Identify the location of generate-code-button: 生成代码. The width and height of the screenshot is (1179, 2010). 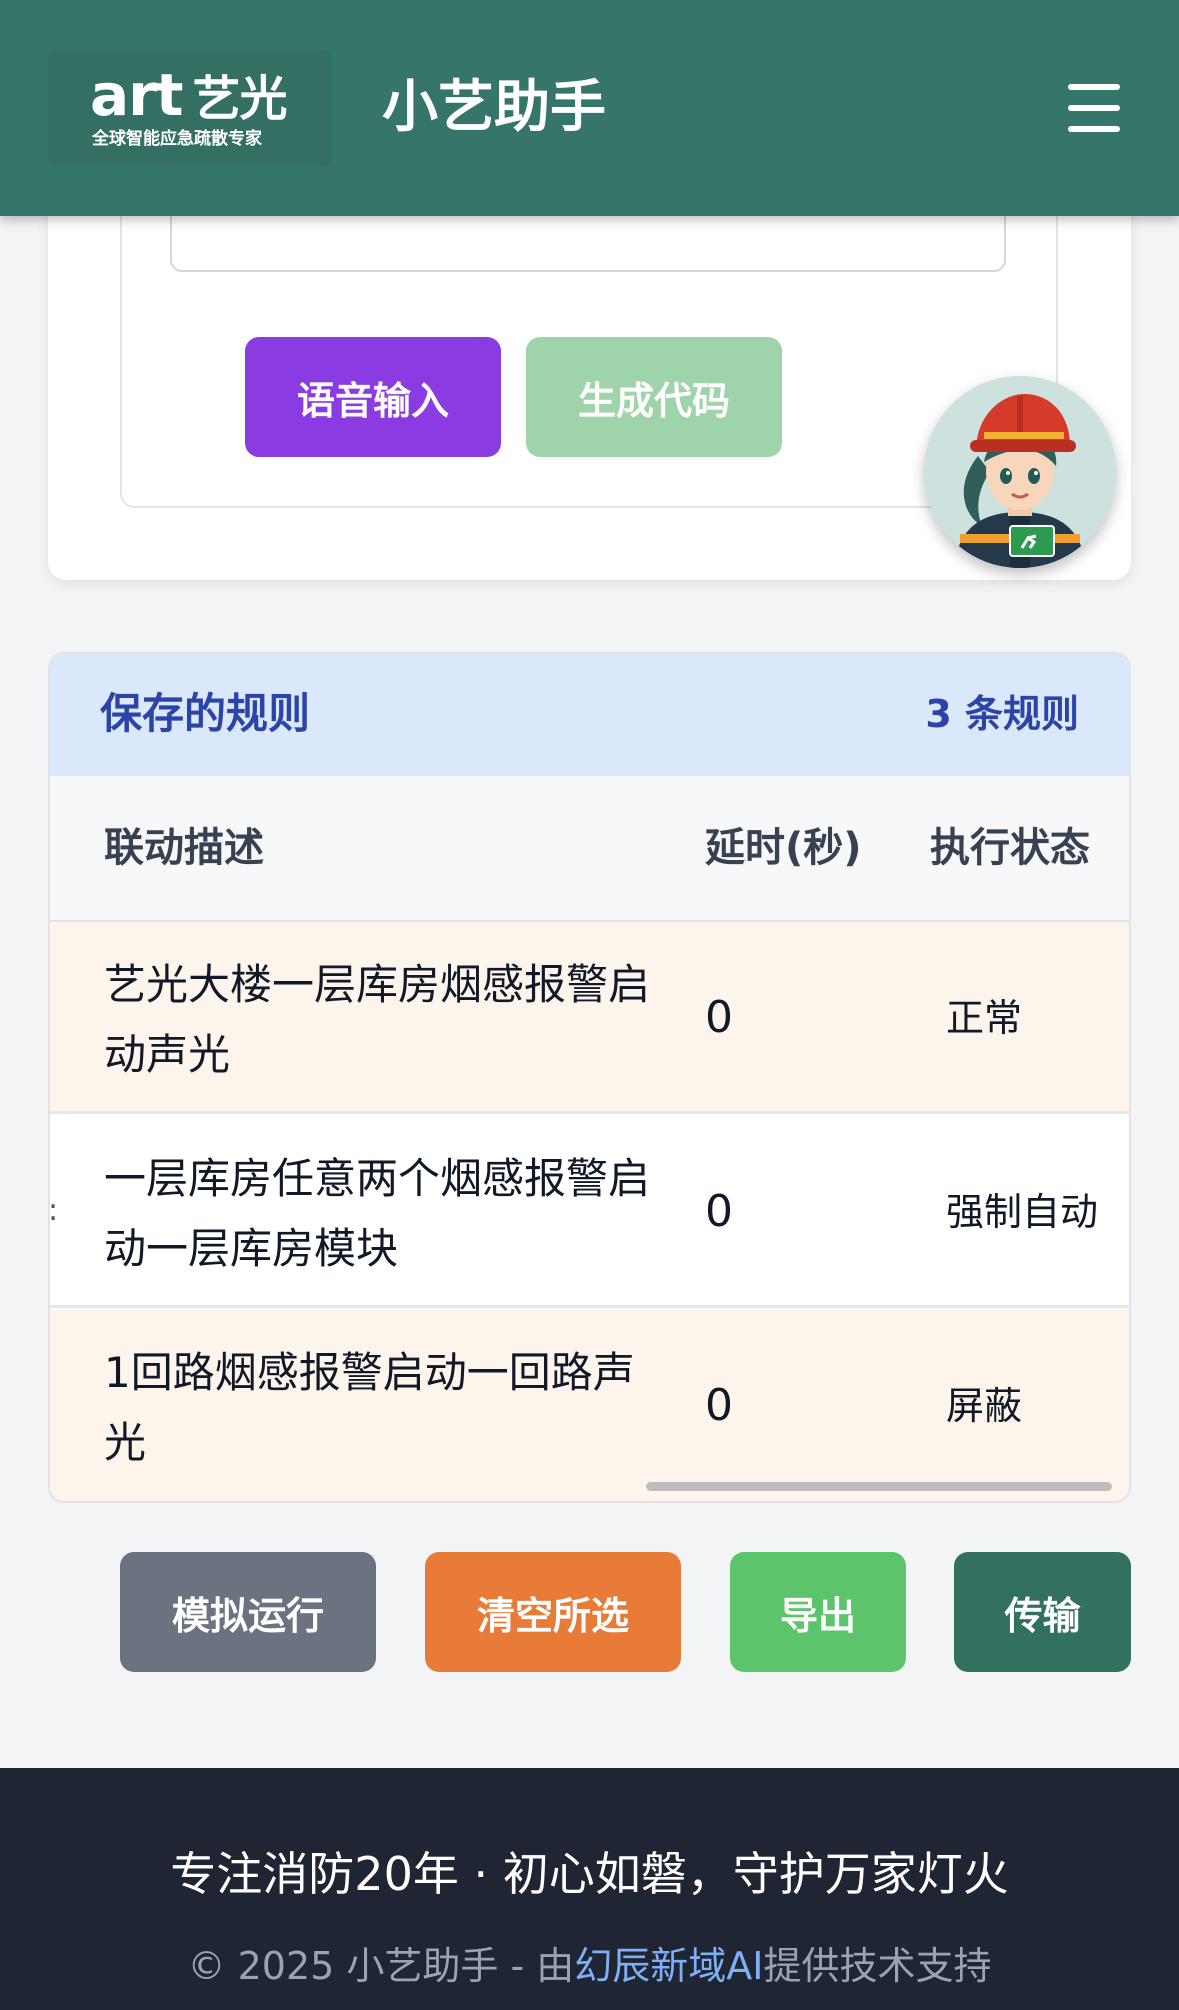
(654, 397).